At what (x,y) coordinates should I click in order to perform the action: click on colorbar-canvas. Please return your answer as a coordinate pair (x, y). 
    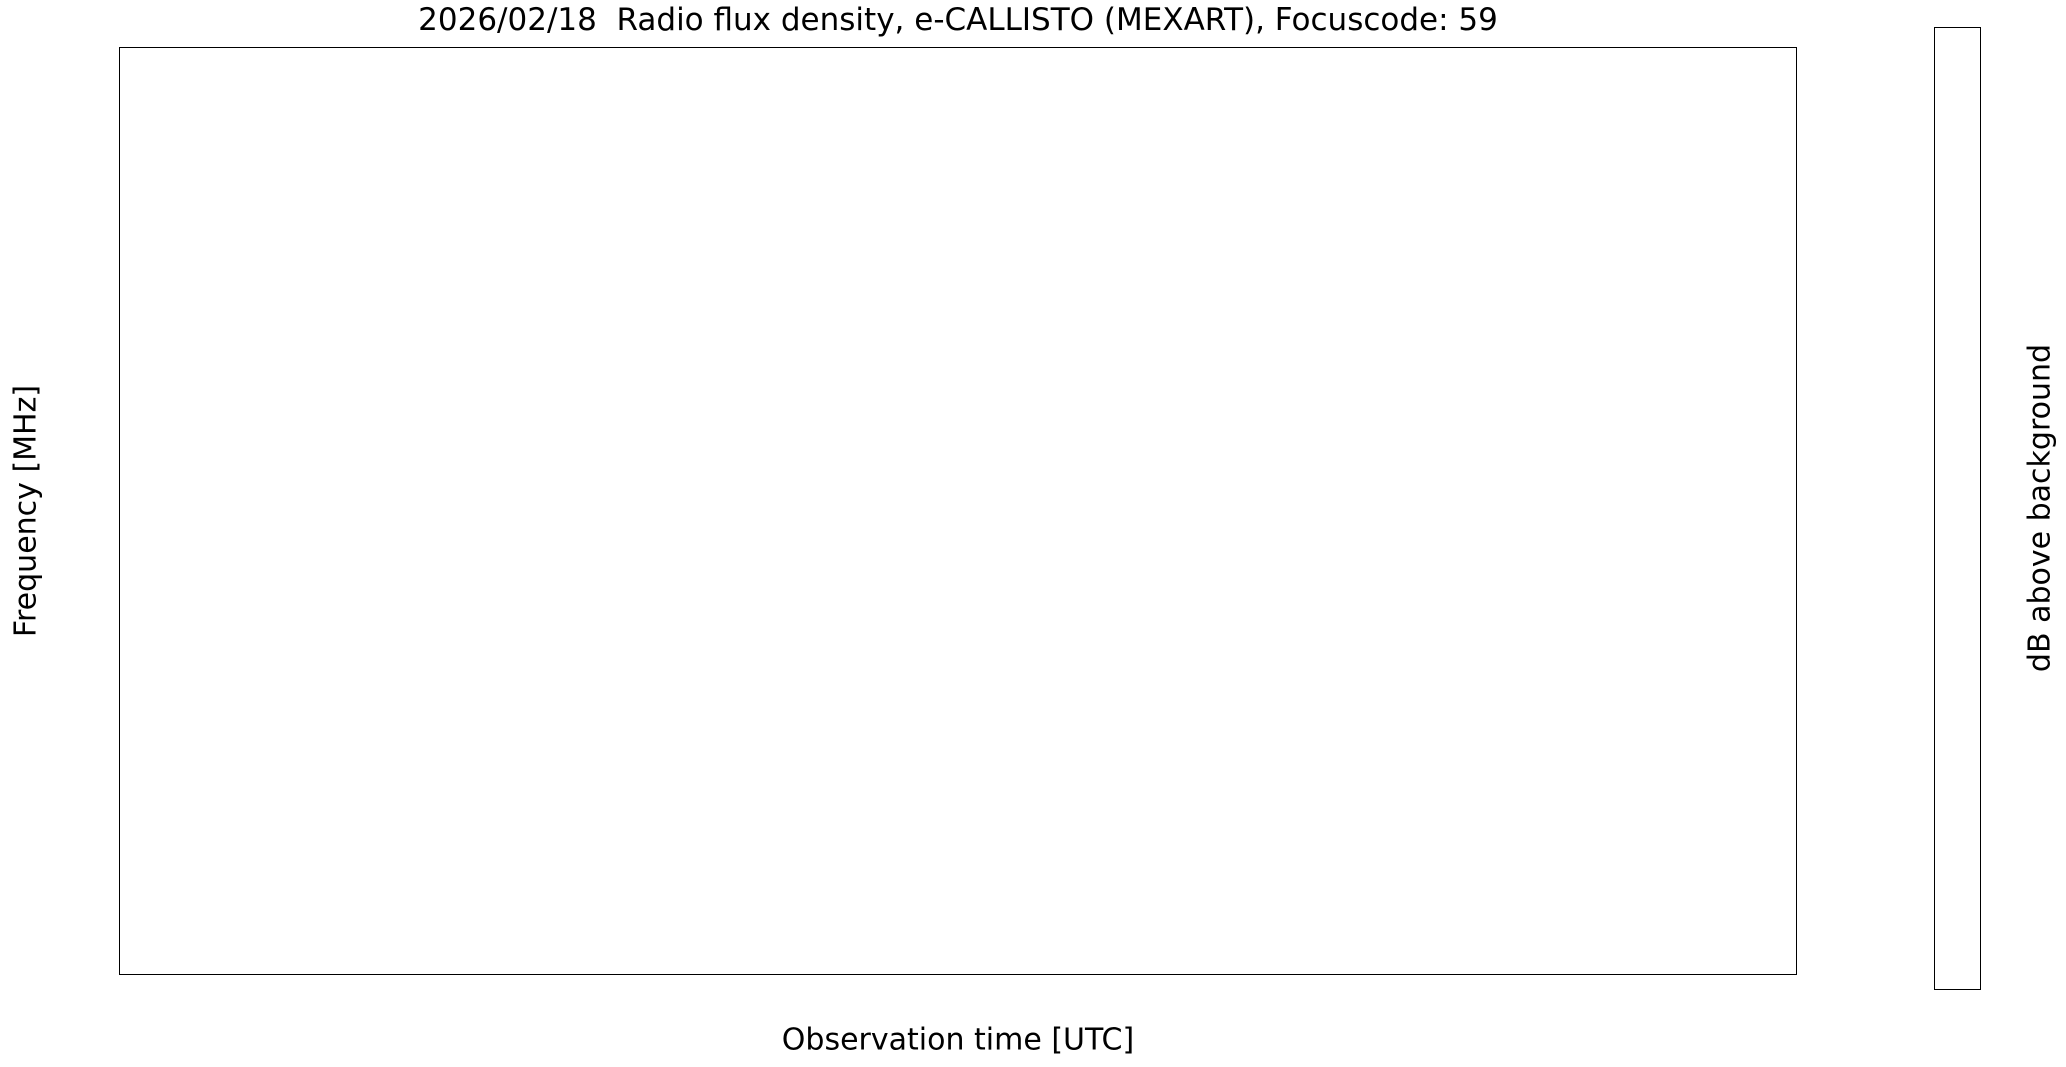
    Looking at the image, I should click on (1957, 508).